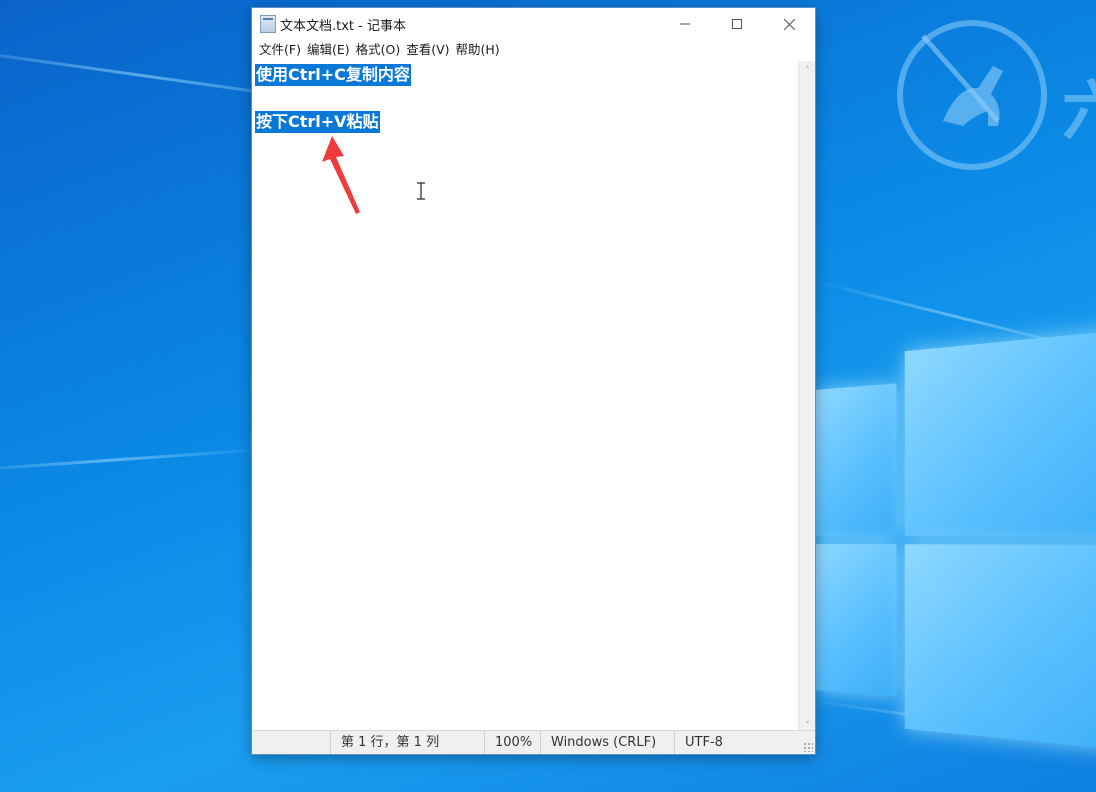 The width and height of the screenshot is (1096, 792). What do you see at coordinates (513, 742) in the screenshot?
I see `status-zoom: 100%` at bounding box center [513, 742].